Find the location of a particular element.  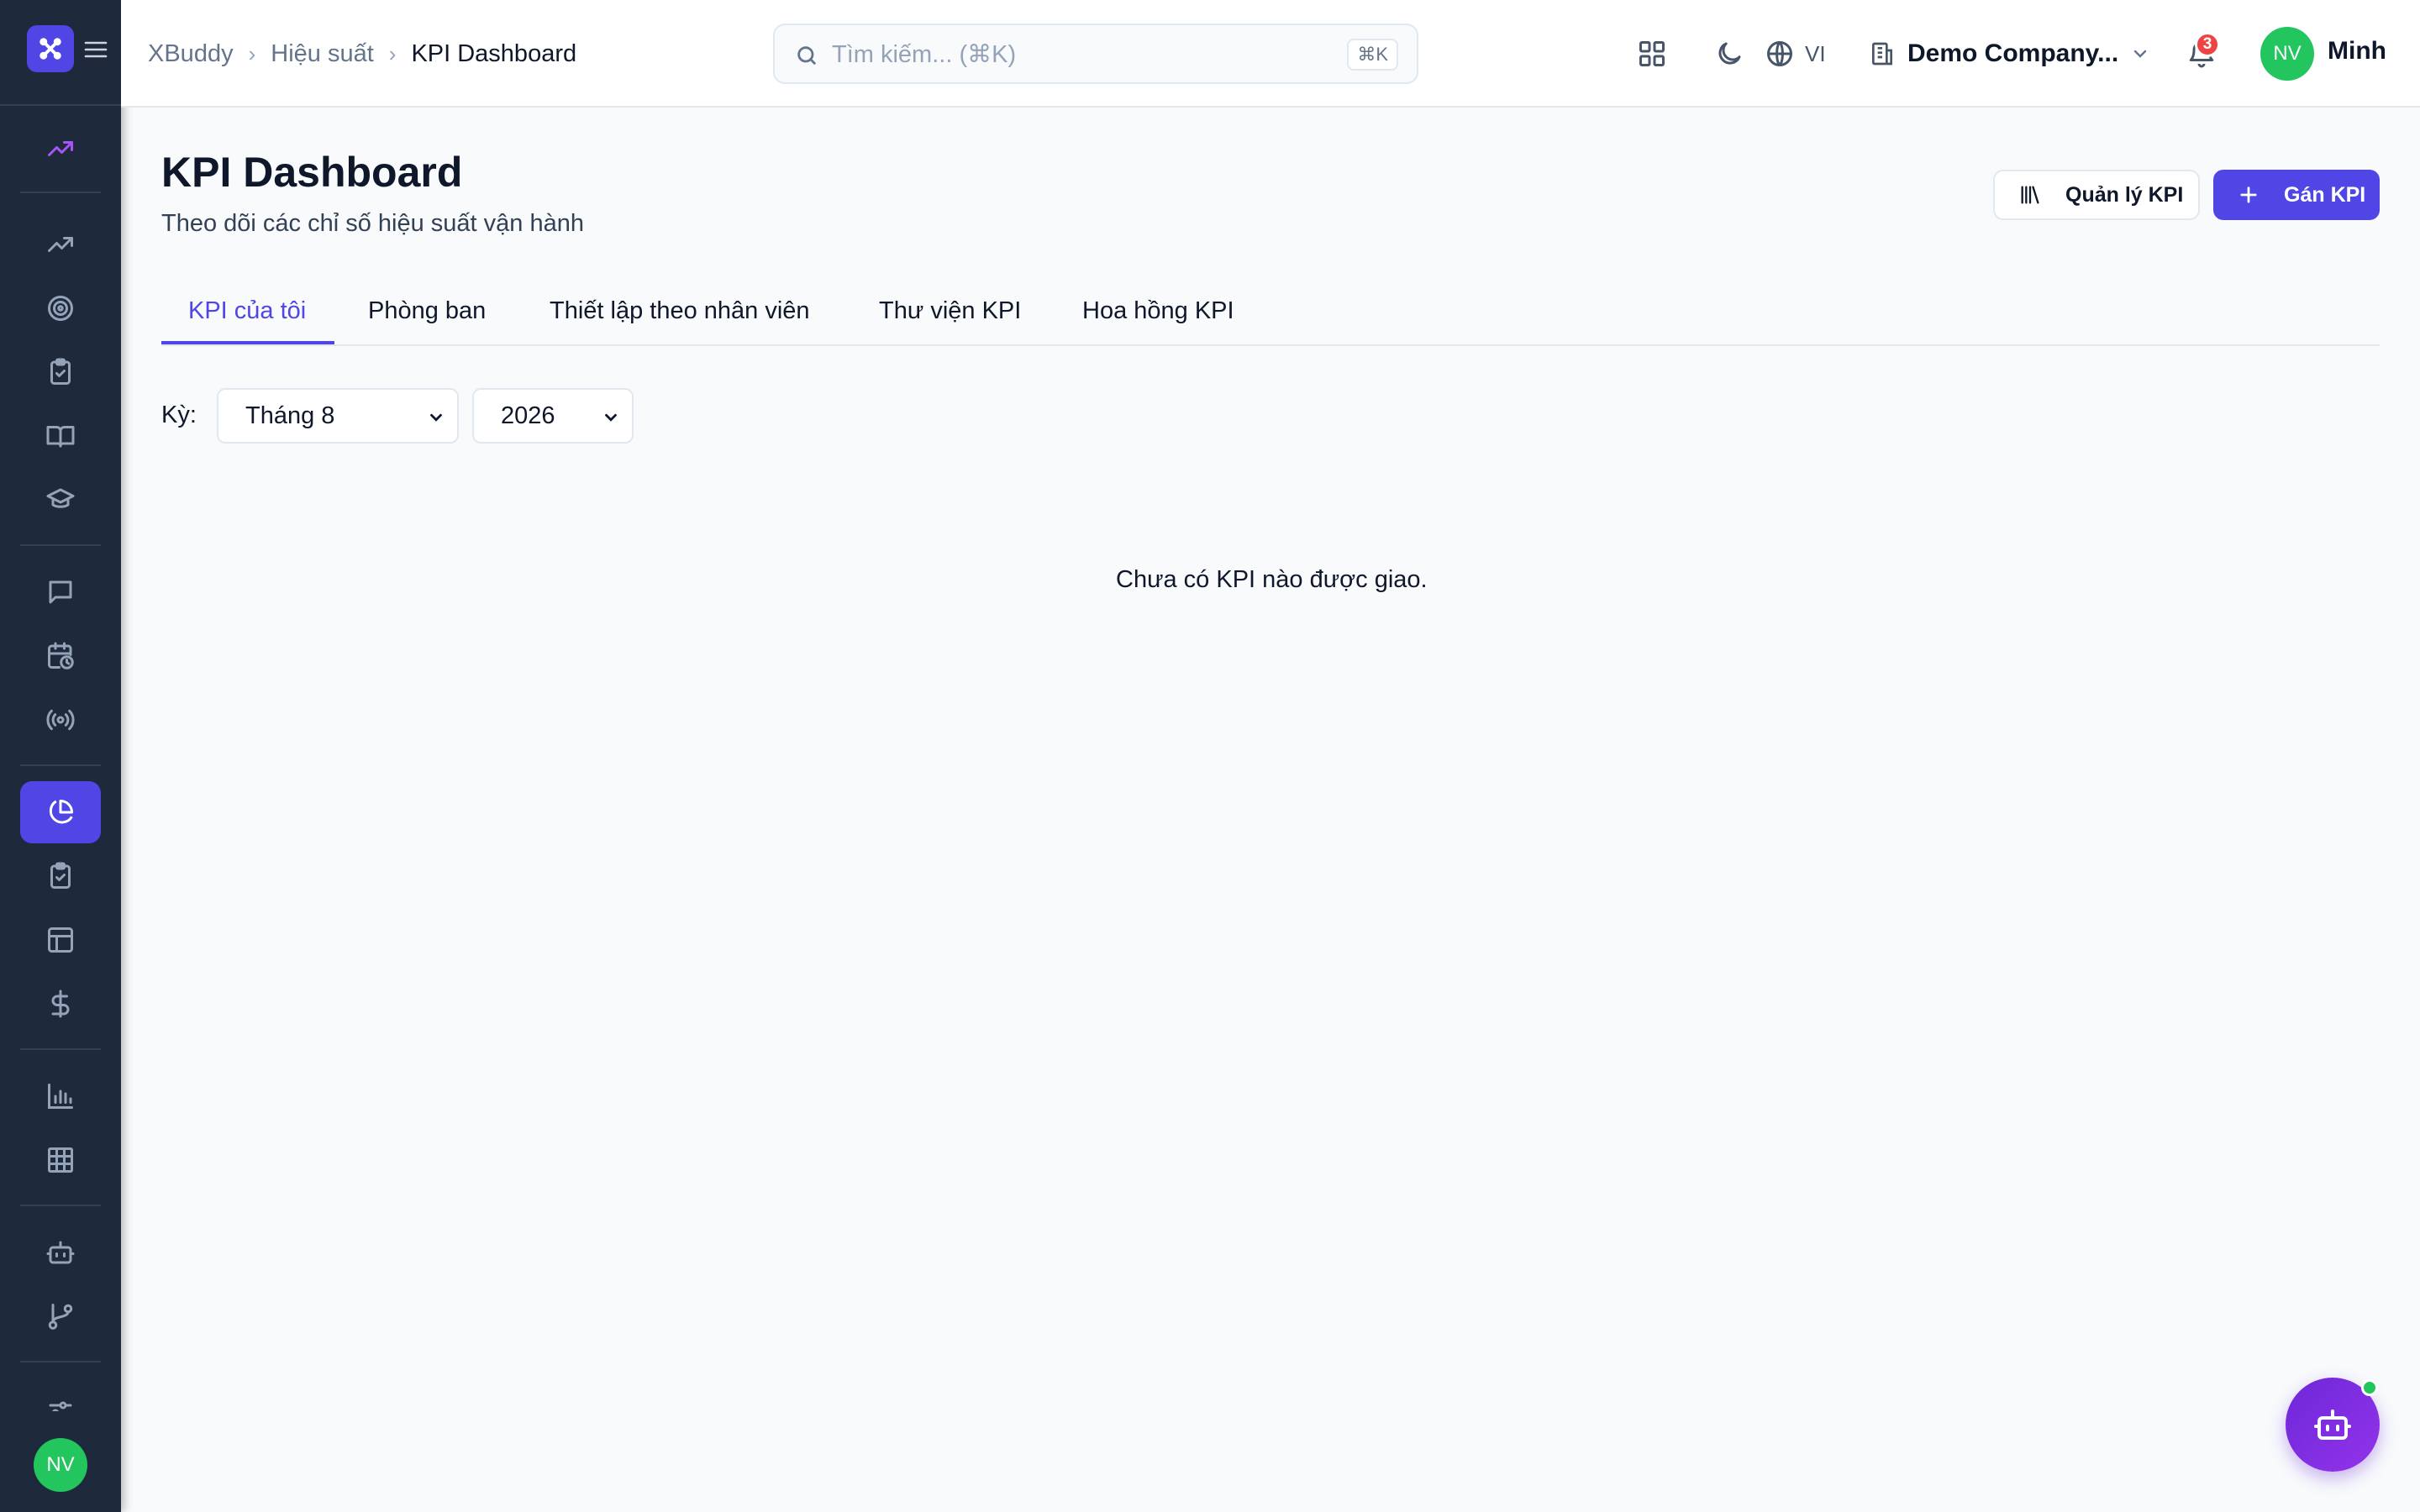

graduation-cap-icon is located at coordinates (60, 498).